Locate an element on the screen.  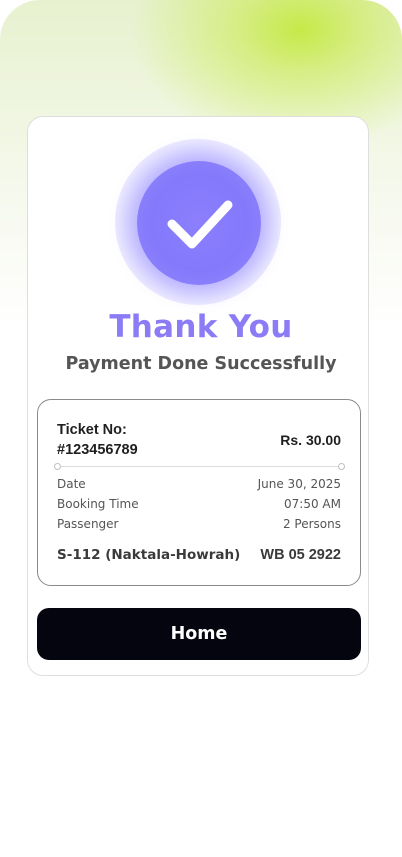
booking-time-label: Booking Time is located at coordinates (98, 504).